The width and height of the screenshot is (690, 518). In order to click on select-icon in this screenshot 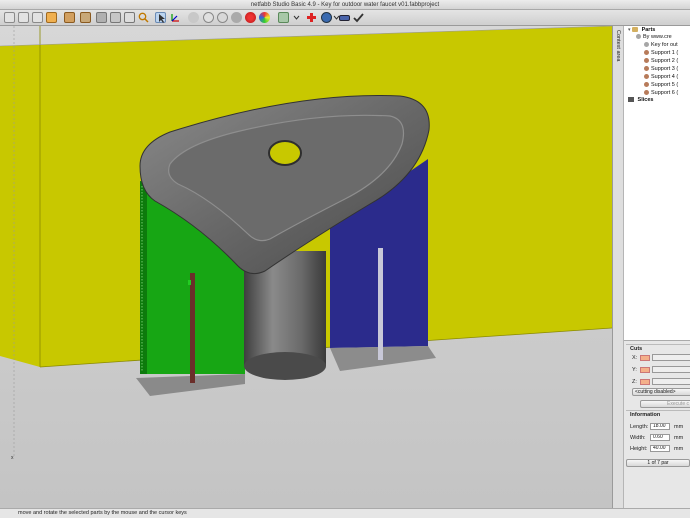, I will do `click(160, 17)`.